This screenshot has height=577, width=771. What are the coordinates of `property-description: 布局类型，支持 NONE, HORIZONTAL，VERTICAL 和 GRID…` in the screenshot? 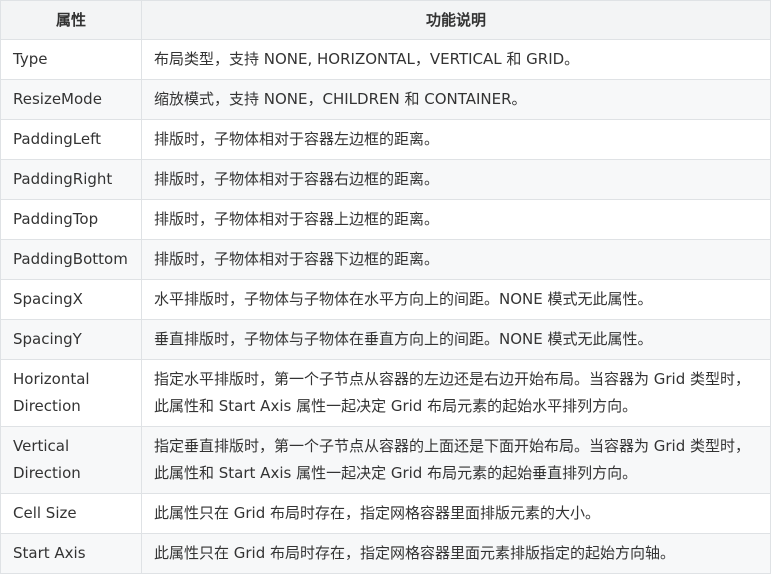 It's located at (456, 59).